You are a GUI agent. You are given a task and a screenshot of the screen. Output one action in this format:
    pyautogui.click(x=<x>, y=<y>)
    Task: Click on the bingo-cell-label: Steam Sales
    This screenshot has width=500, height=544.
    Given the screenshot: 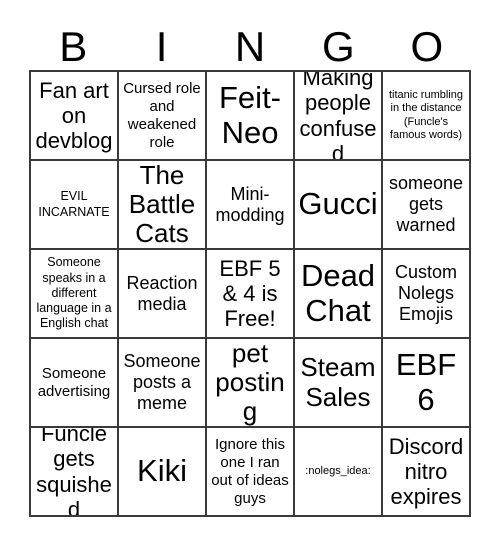 What is the action you would take?
    pyautogui.click(x=338, y=382)
    